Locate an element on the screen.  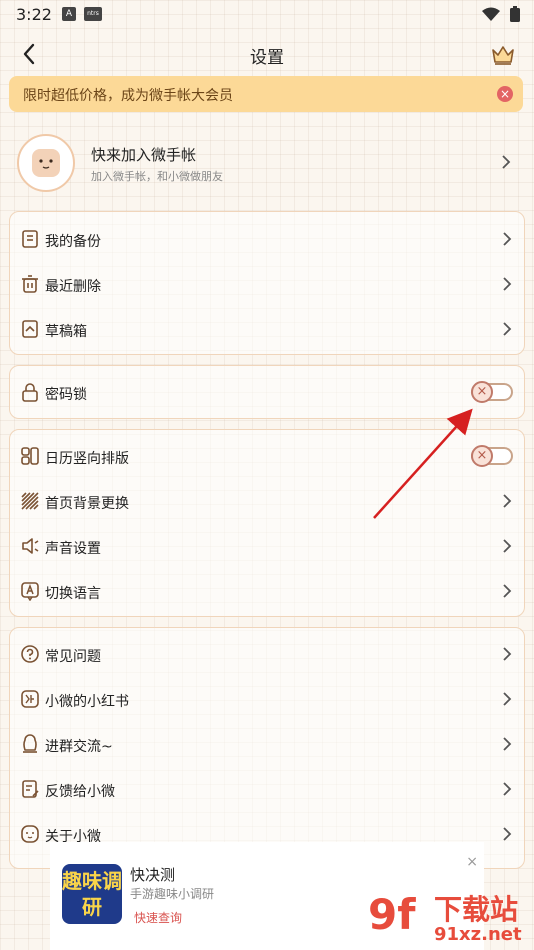
crown-icon is located at coordinates (503, 54).